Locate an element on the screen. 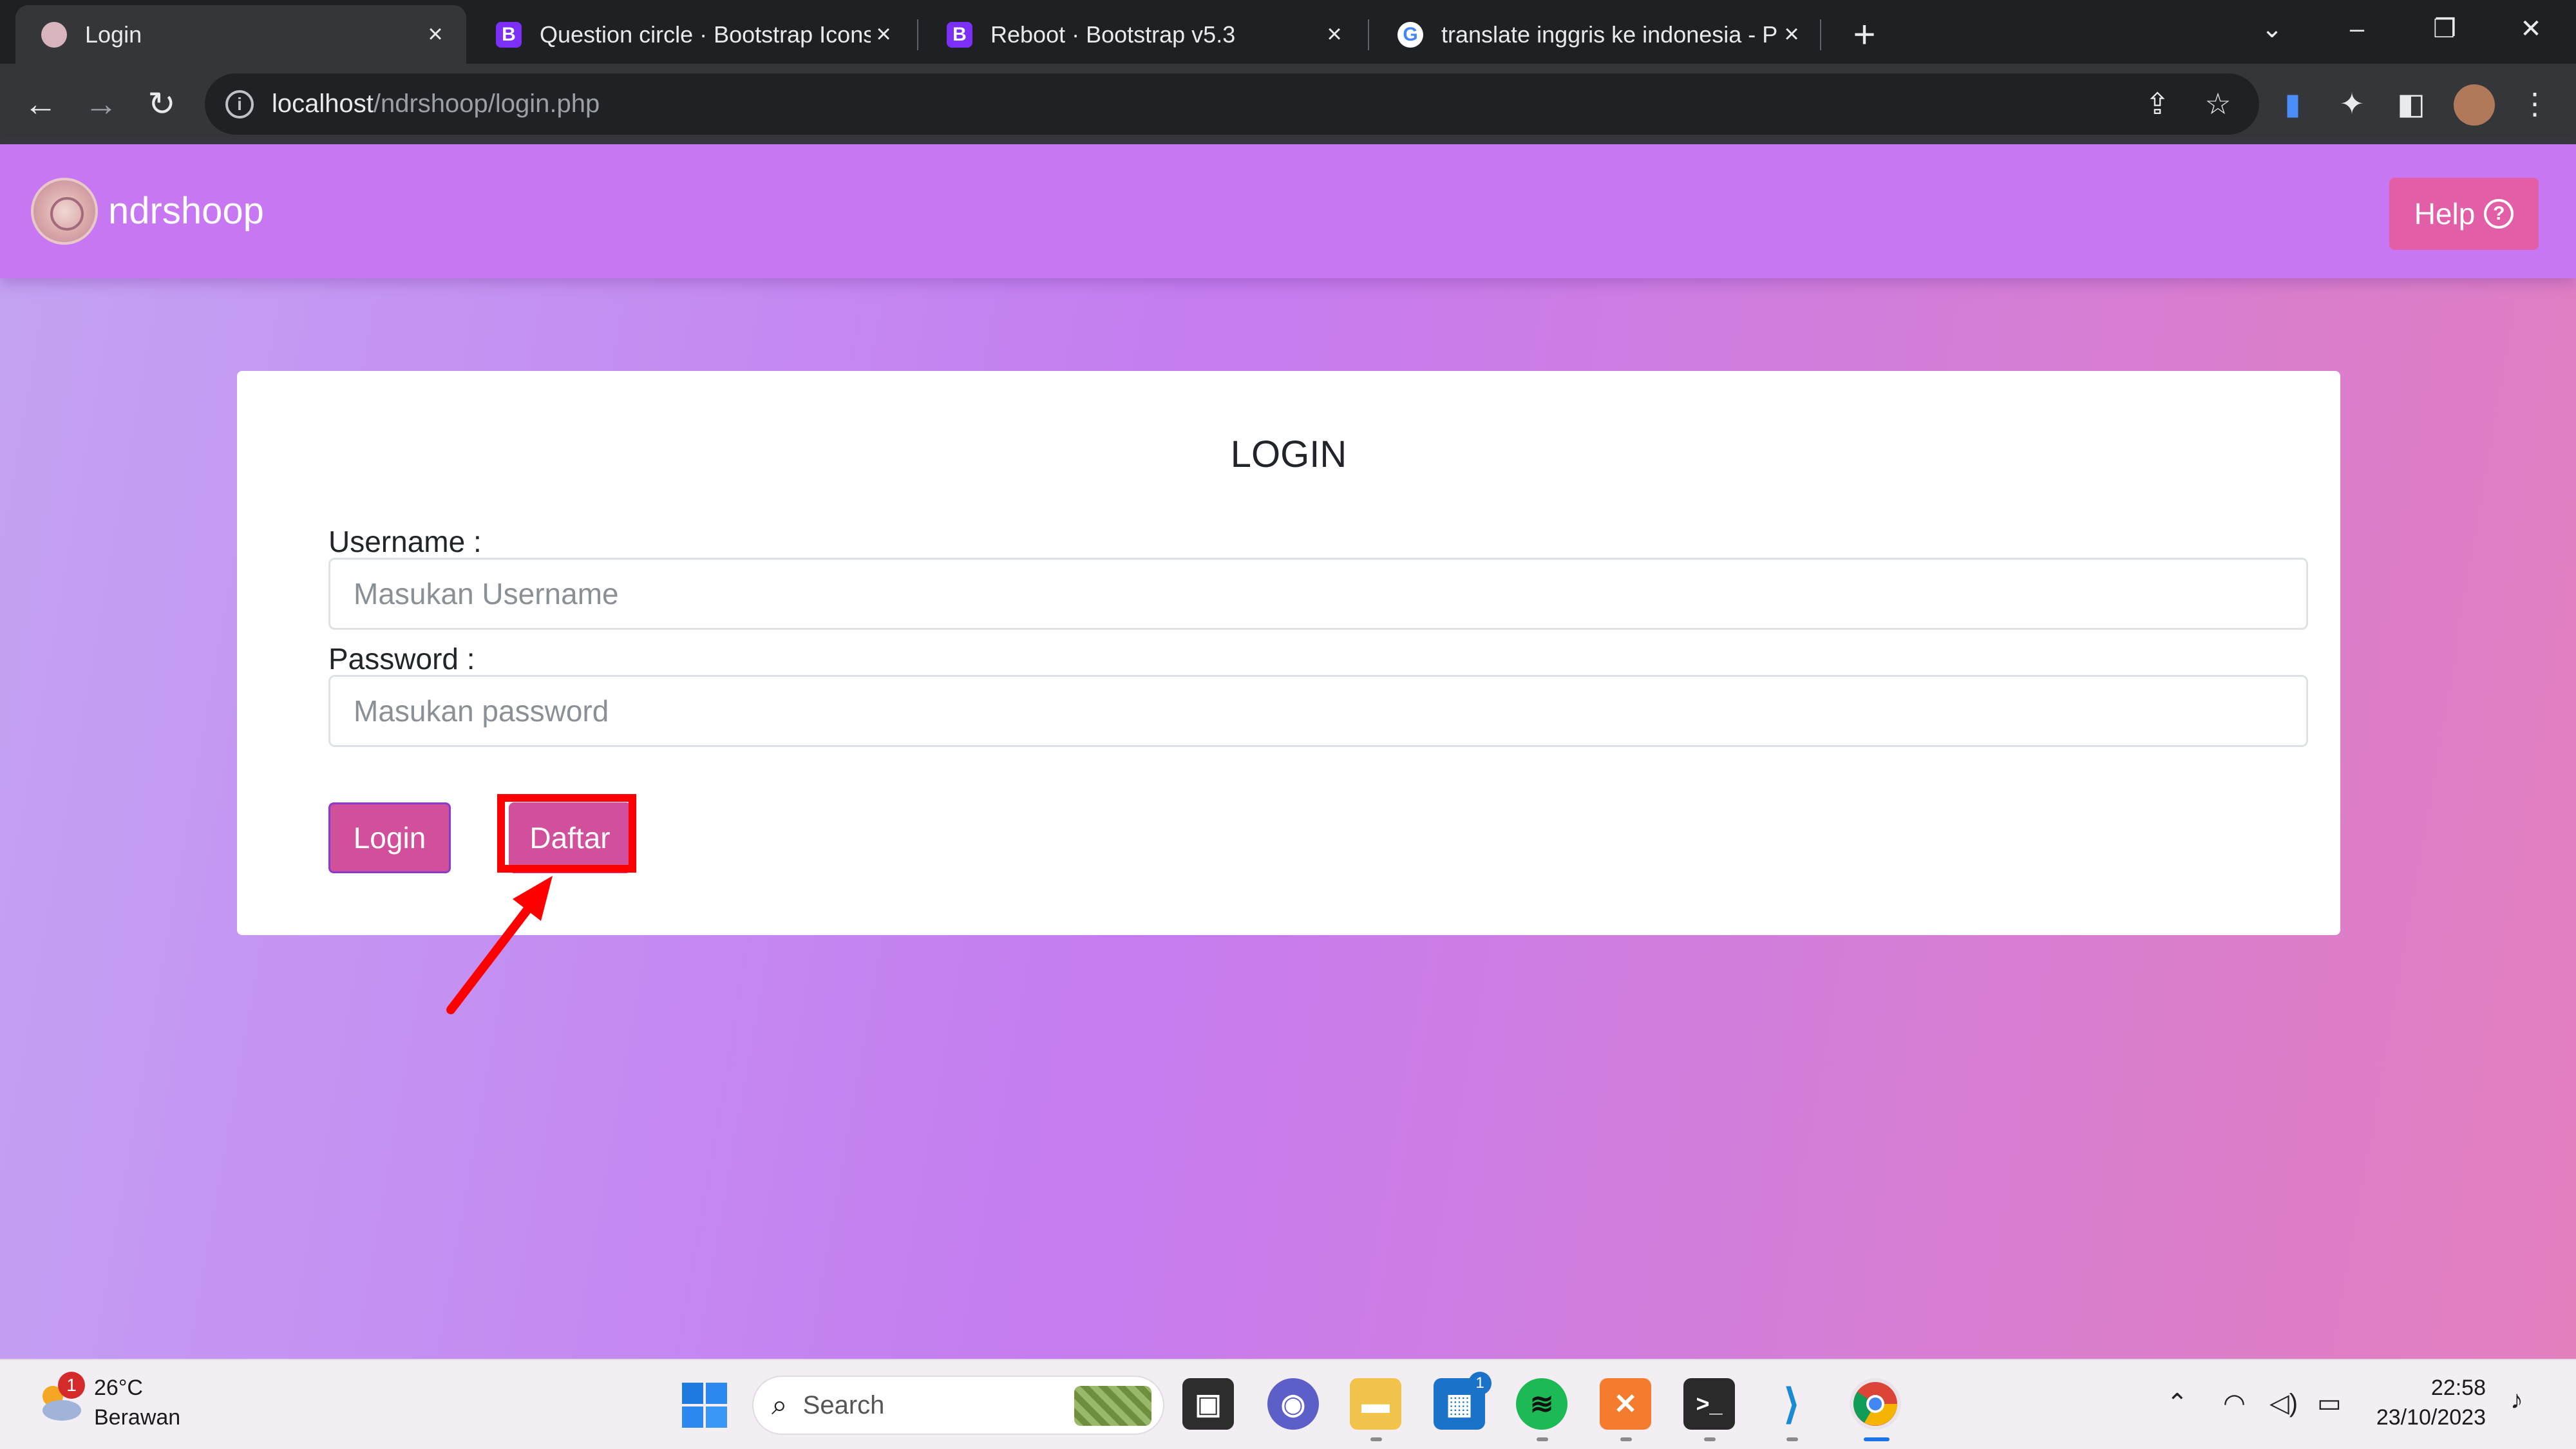 This screenshot has width=2576, height=1449. search-label: Search is located at coordinates (844, 1405).